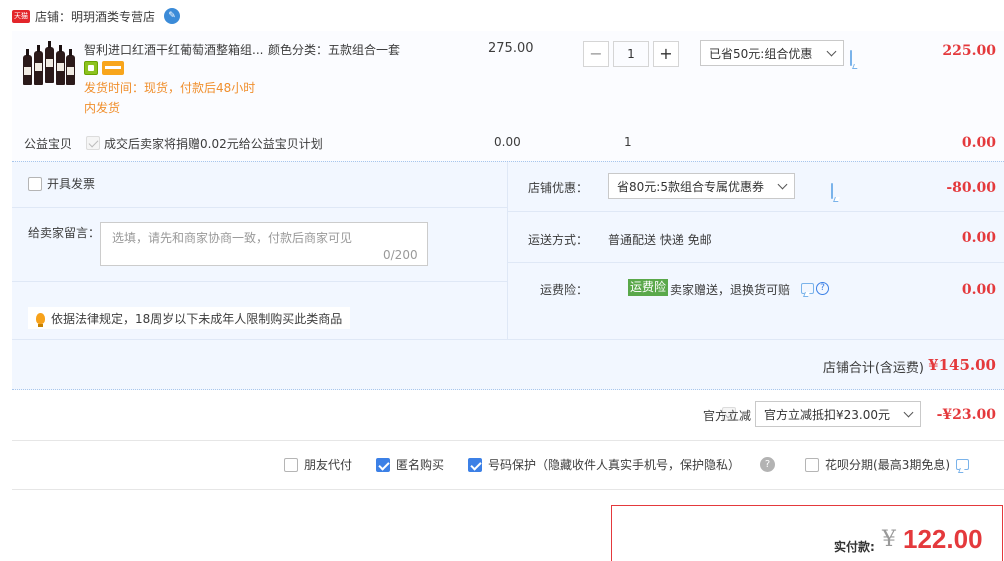 This screenshot has height=561, width=1004. I want to click on guarantee-icon, so click(91, 68).